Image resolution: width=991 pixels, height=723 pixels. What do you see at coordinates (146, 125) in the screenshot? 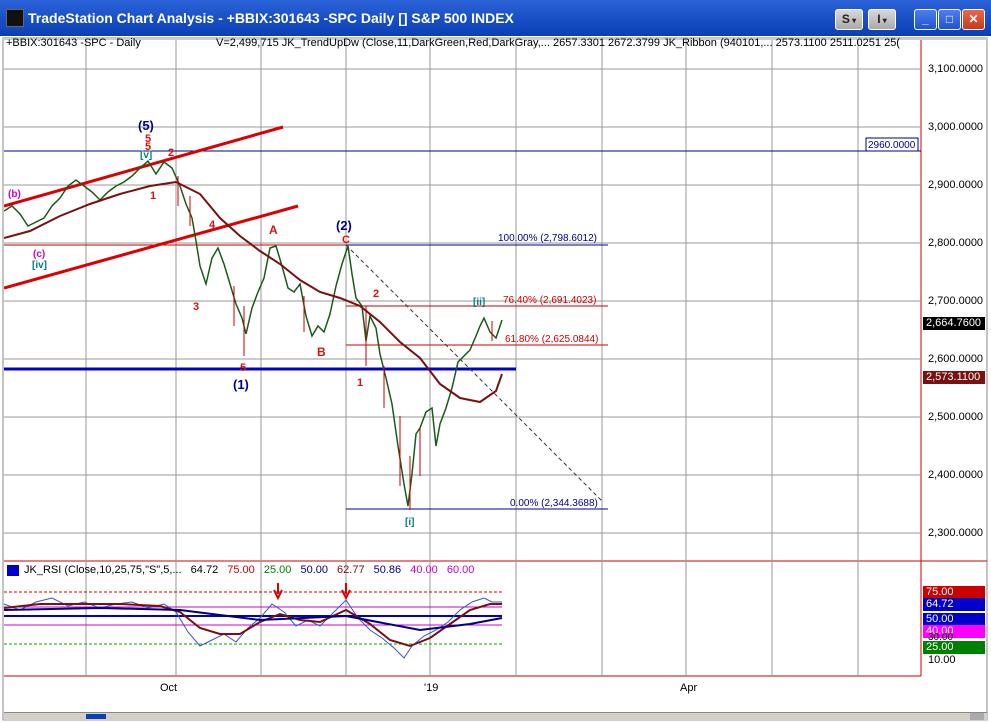
I see `wave-5-primary: (5)` at bounding box center [146, 125].